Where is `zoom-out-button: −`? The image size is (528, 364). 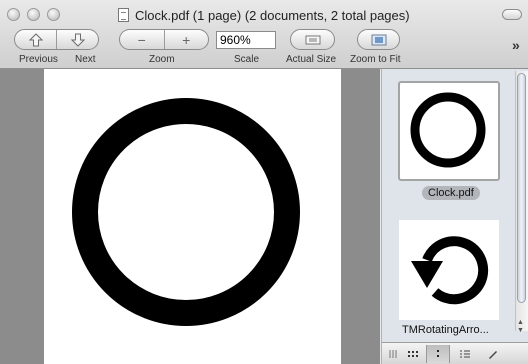 zoom-out-button: − is located at coordinates (142, 39).